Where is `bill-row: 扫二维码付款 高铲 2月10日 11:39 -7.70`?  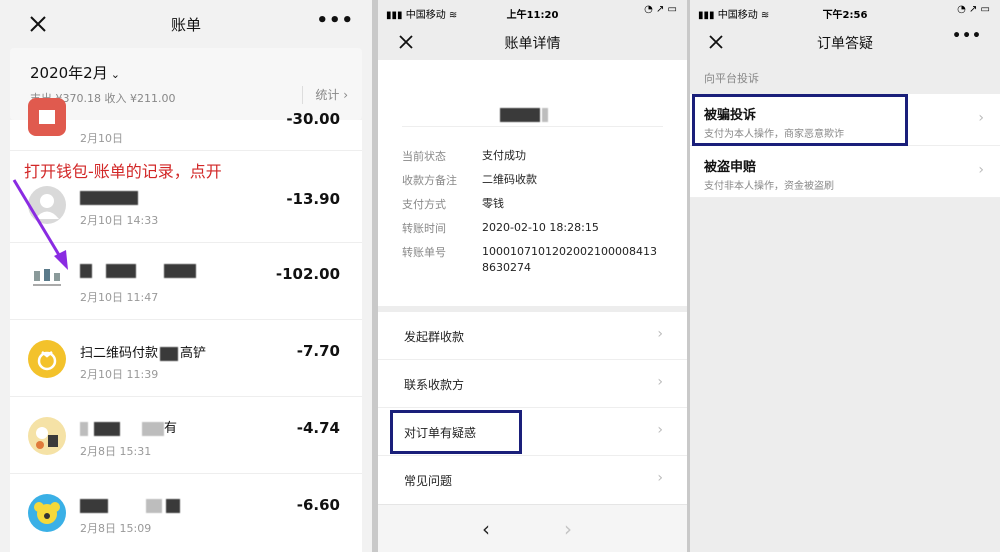
bill-row: 扫二维码付款 高铲 2月10日 11:39 -7.70 is located at coordinates (186, 358).